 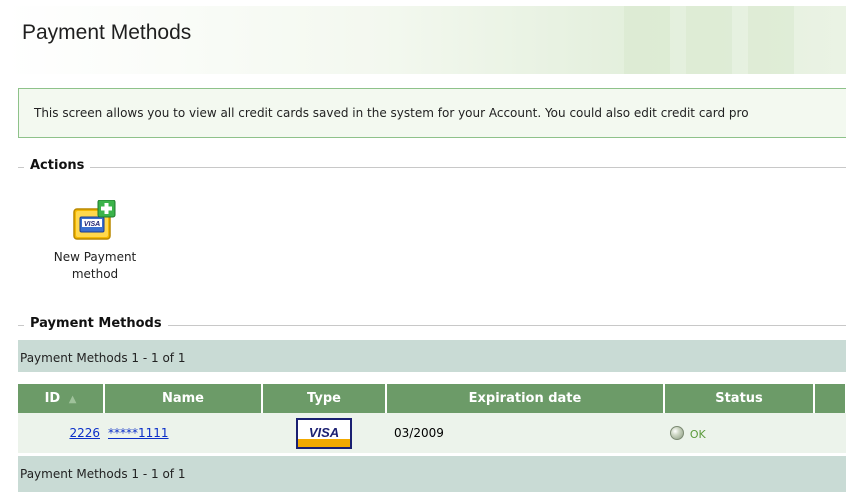 I want to click on pager-top: Payment Methods 1 - 1 of 1, so click(x=432, y=356).